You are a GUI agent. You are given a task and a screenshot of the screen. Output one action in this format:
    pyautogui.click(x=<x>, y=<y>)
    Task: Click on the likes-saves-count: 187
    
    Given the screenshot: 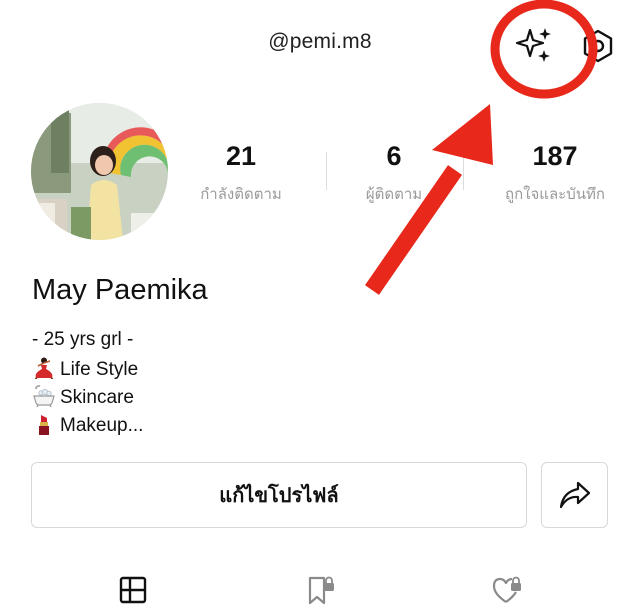 What is the action you would take?
    pyautogui.click(x=555, y=156)
    